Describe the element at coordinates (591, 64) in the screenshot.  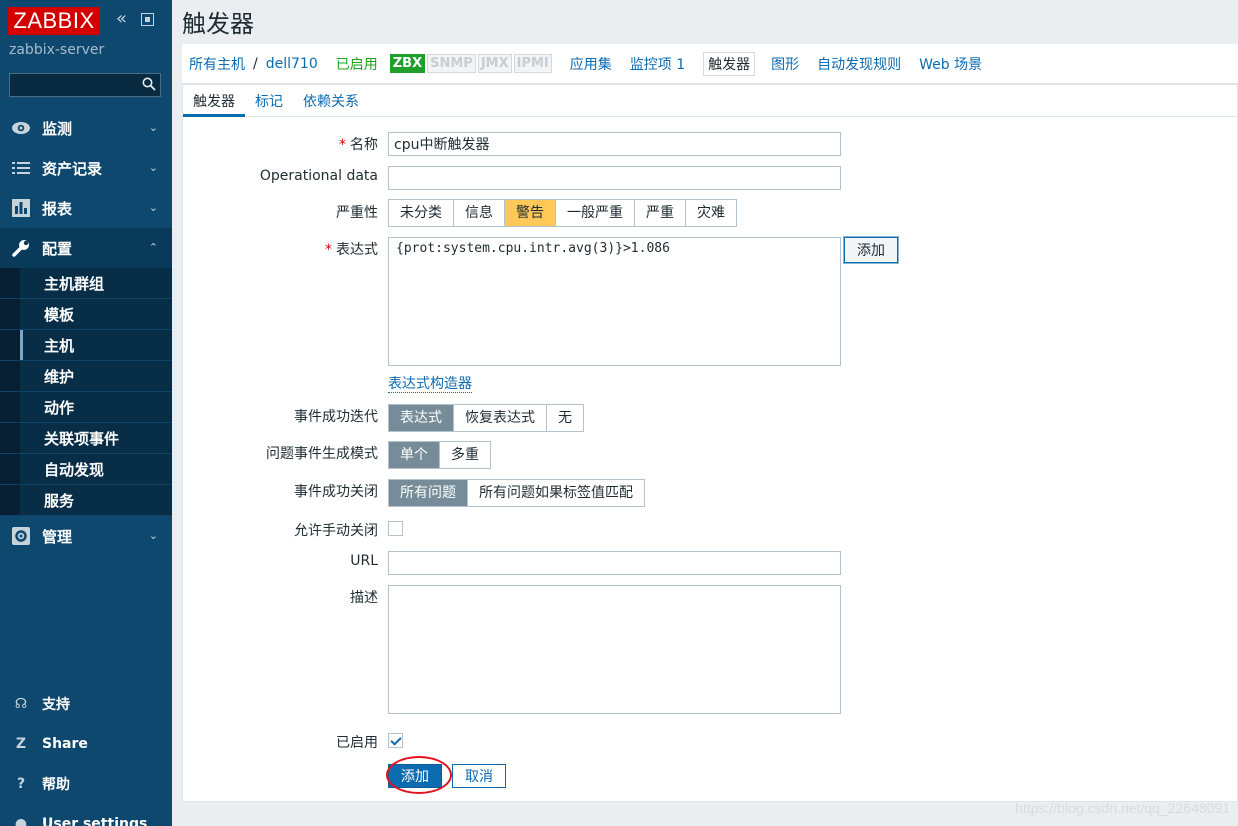
I see `breadcrumb-applications: 应用集` at that location.